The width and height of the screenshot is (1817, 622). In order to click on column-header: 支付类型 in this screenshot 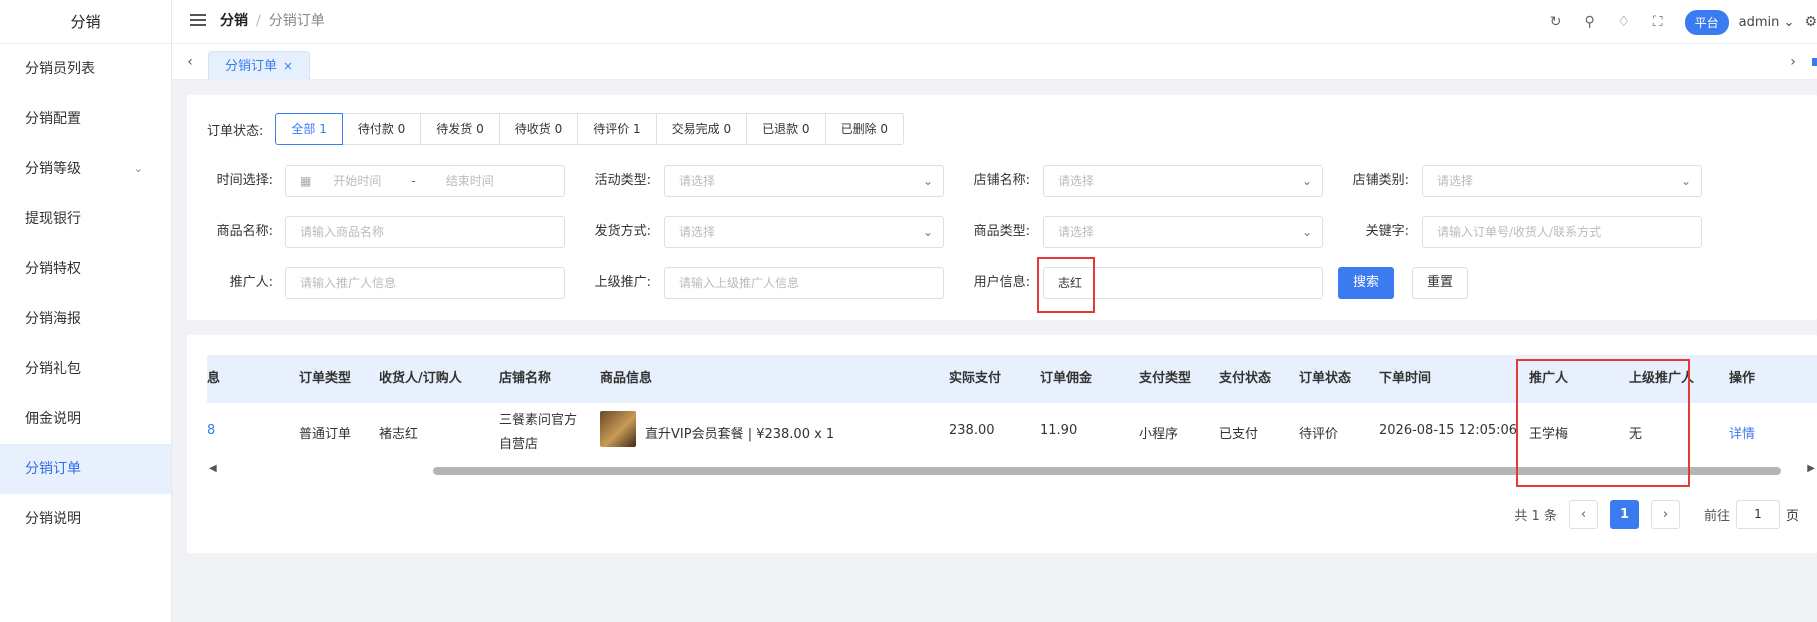, I will do `click(1165, 378)`.